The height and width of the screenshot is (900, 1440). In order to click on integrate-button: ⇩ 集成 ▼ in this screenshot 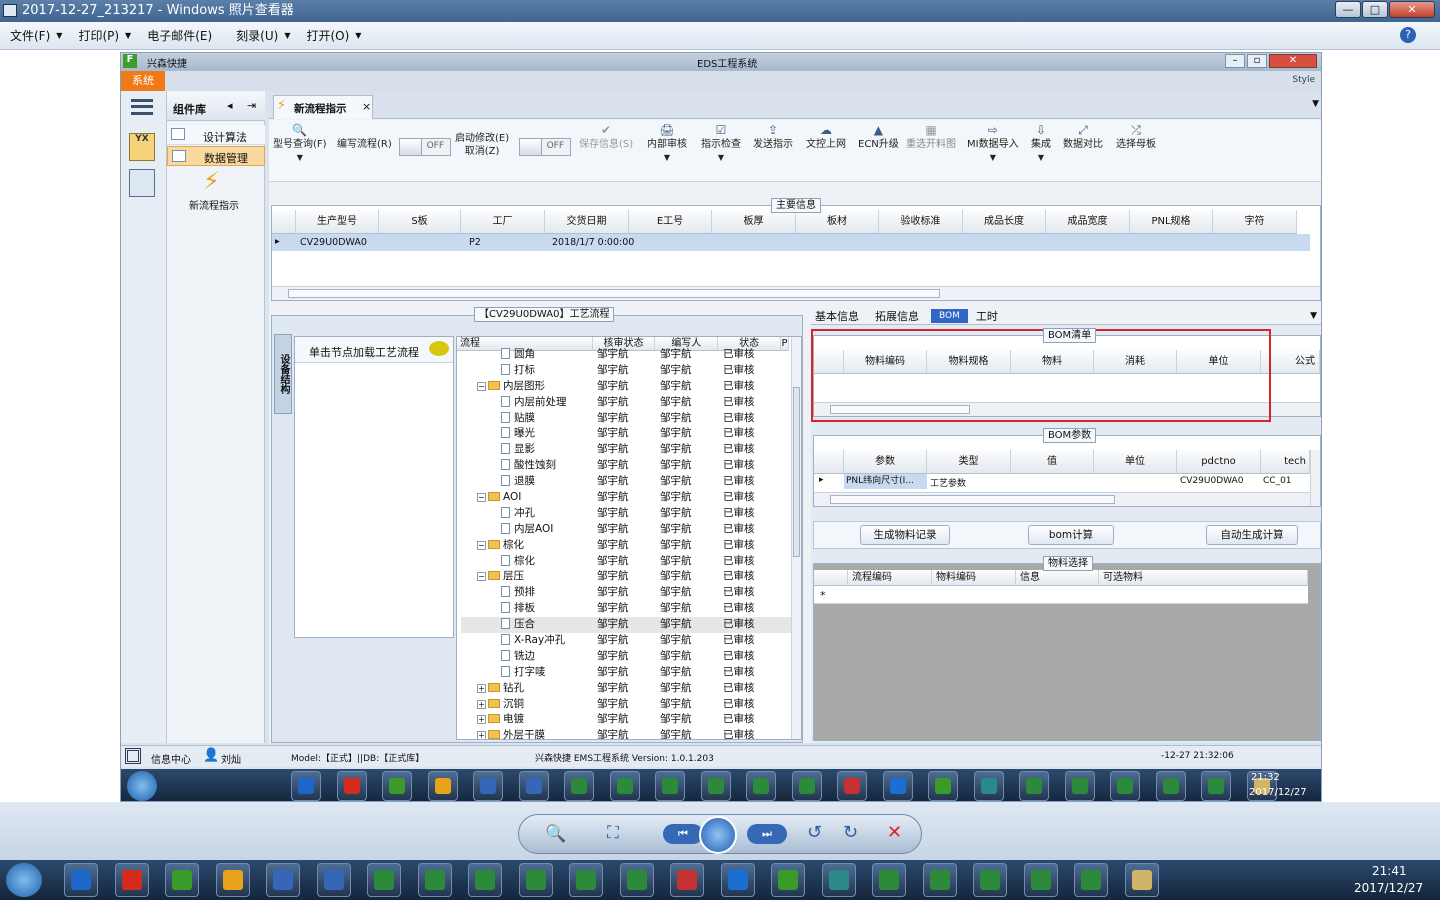, I will do `click(1041, 144)`.